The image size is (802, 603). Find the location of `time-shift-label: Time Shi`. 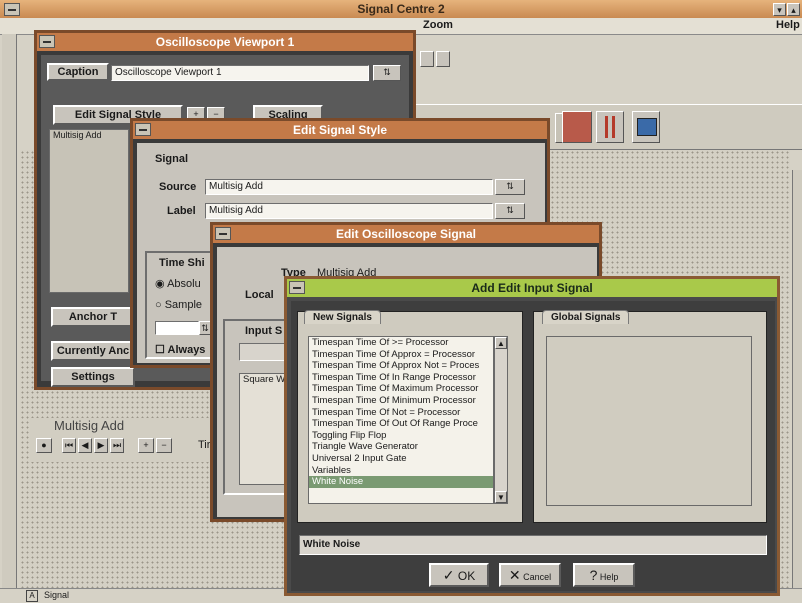

time-shift-label: Time Shi is located at coordinates (182, 263).